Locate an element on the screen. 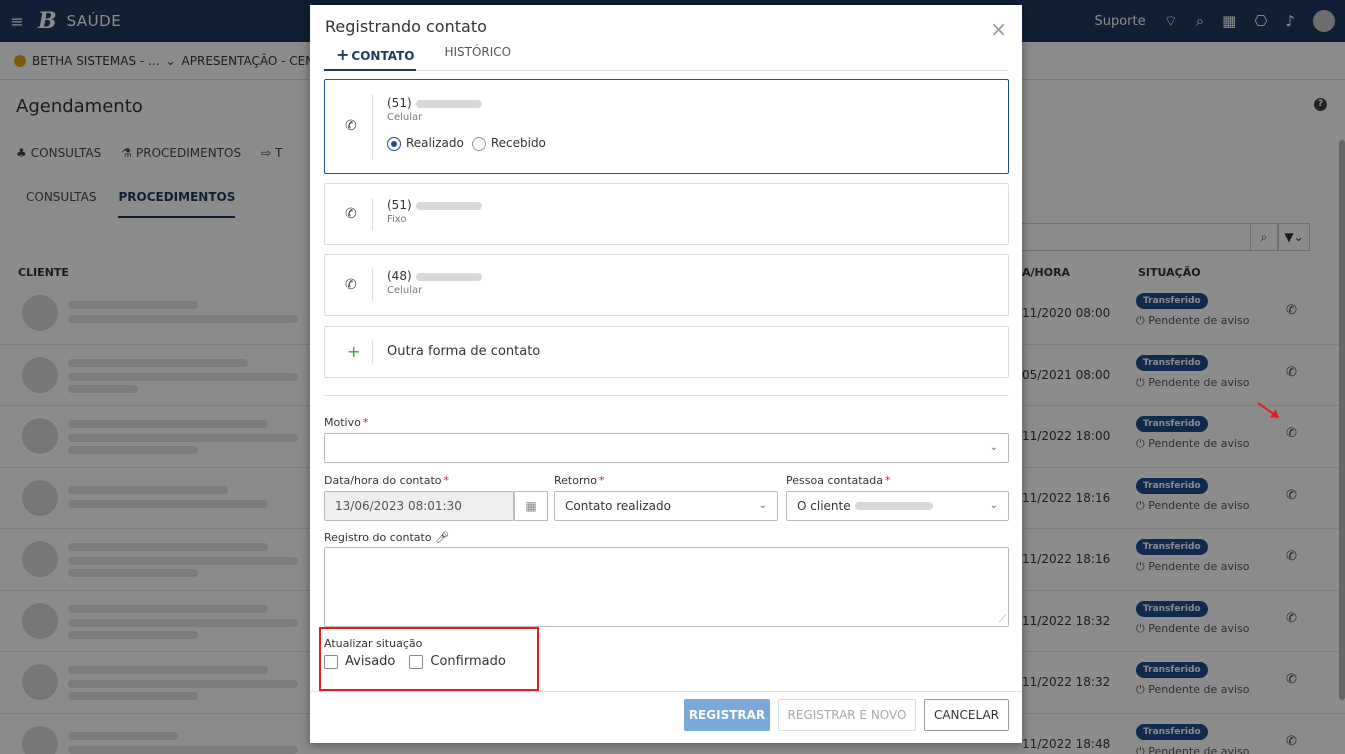  pessoa-label: Pessoa contatada * is located at coordinates (838, 480).